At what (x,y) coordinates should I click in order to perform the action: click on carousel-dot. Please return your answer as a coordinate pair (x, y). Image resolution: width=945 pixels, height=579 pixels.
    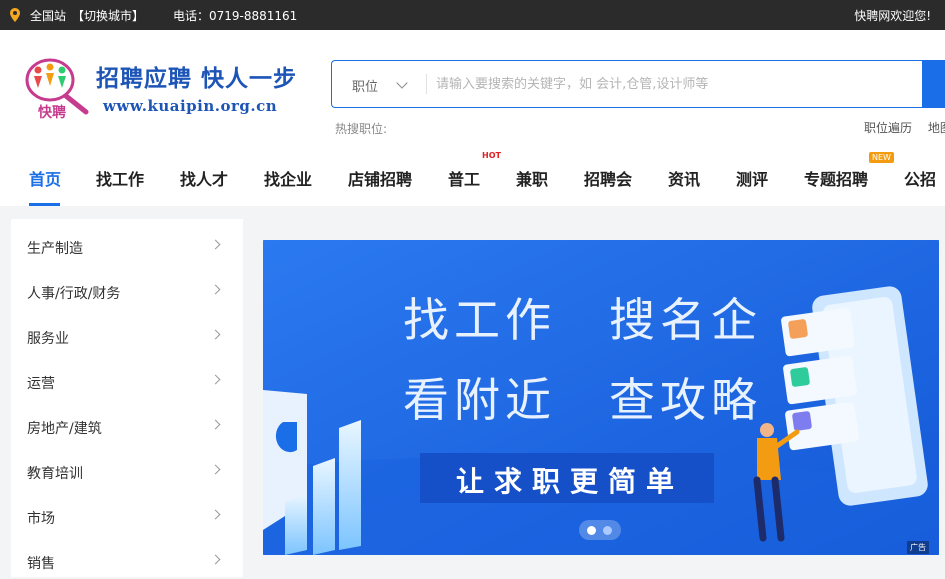
    Looking at the image, I should click on (607, 530).